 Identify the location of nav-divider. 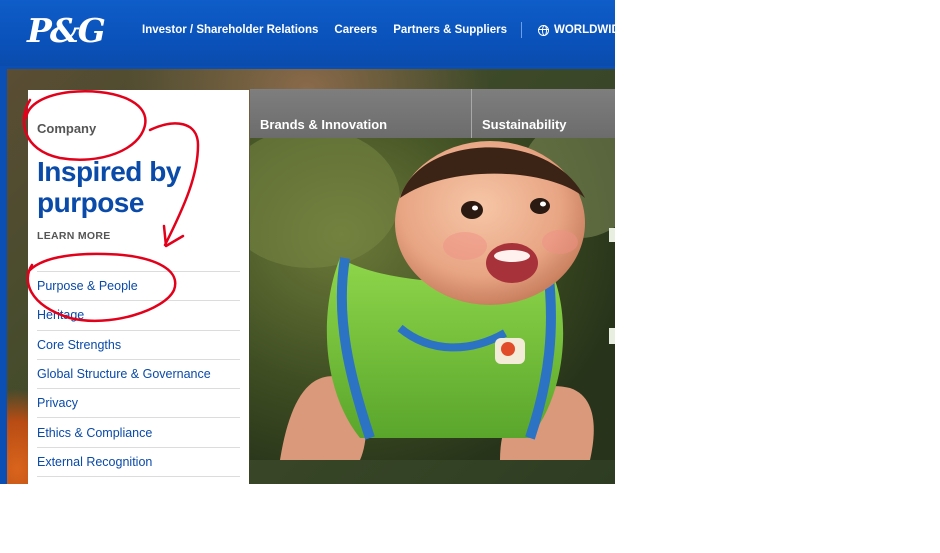
(521, 30).